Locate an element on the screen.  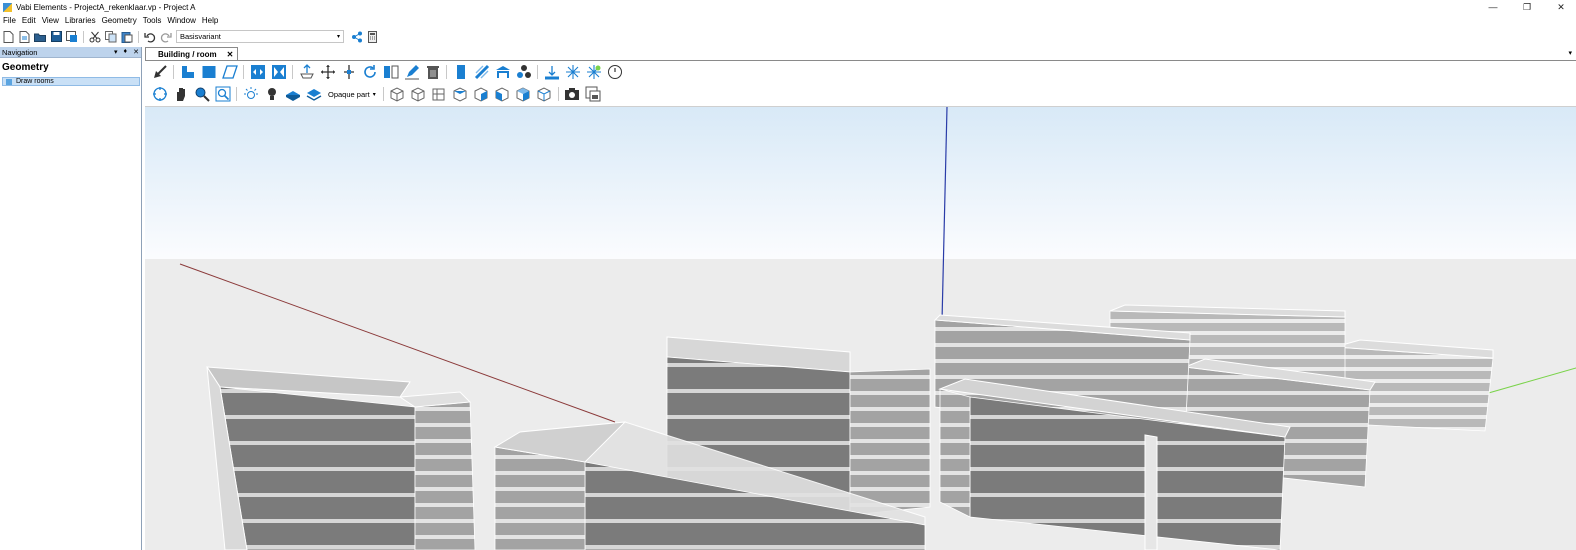
tab-building-room: Building / room ✕ is located at coordinates (192, 53).